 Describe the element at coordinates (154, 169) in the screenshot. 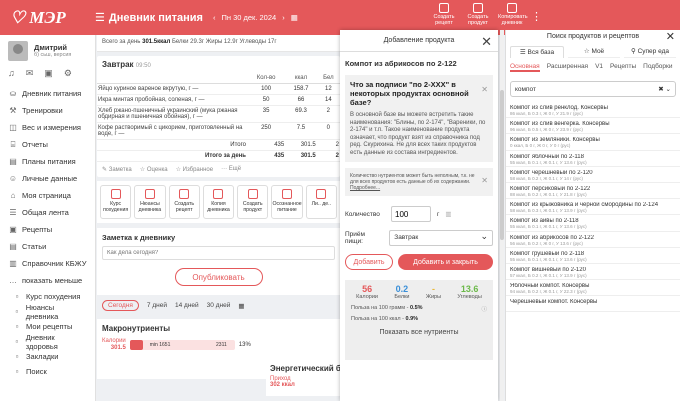

I see `rating-chip: ☆ Оценка` at that location.